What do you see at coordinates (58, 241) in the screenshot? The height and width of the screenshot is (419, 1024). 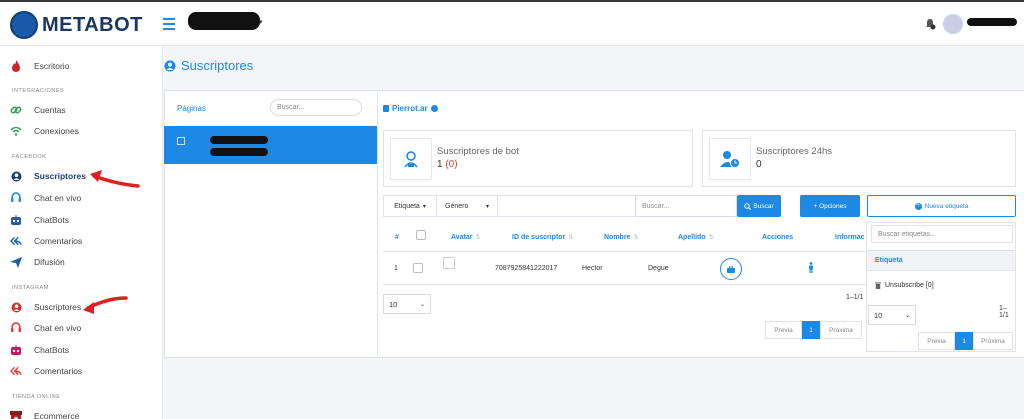 I see `sidebar-item-label: Comentarios` at bounding box center [58, 241].